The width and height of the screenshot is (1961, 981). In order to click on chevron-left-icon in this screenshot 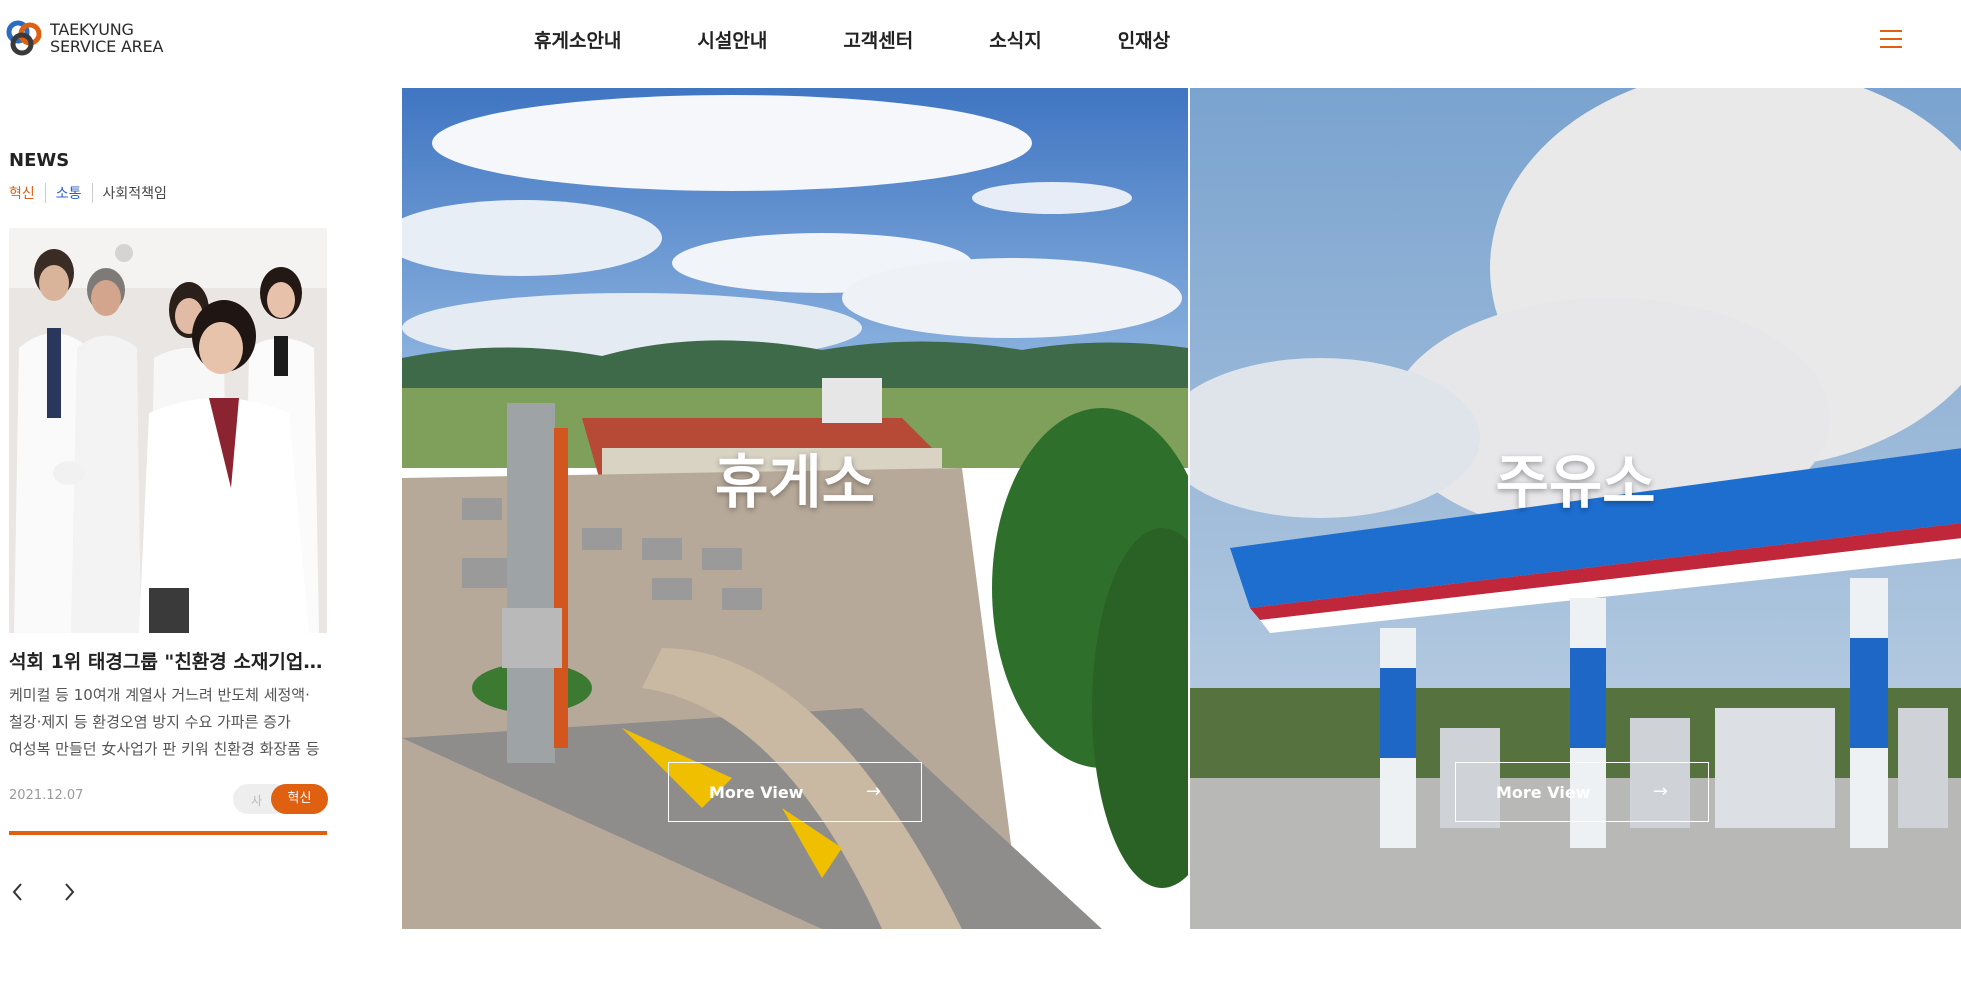, I will do `click(19, 892)`.